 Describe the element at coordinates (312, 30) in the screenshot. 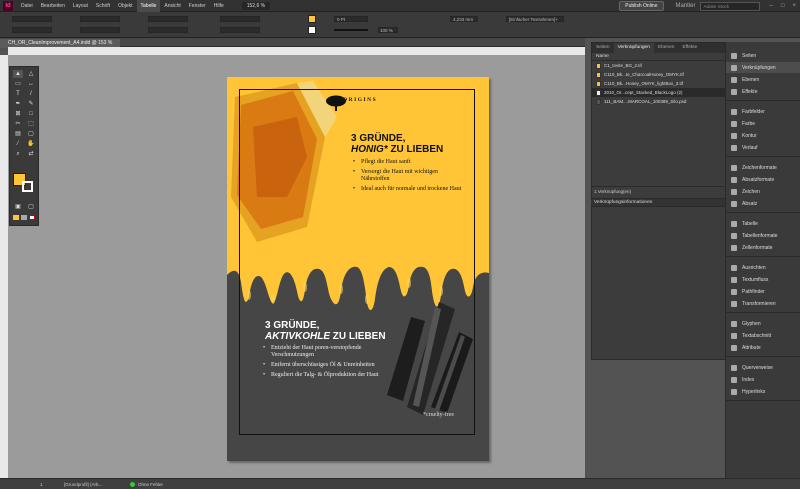

I see `stroke-swatch` at that location.